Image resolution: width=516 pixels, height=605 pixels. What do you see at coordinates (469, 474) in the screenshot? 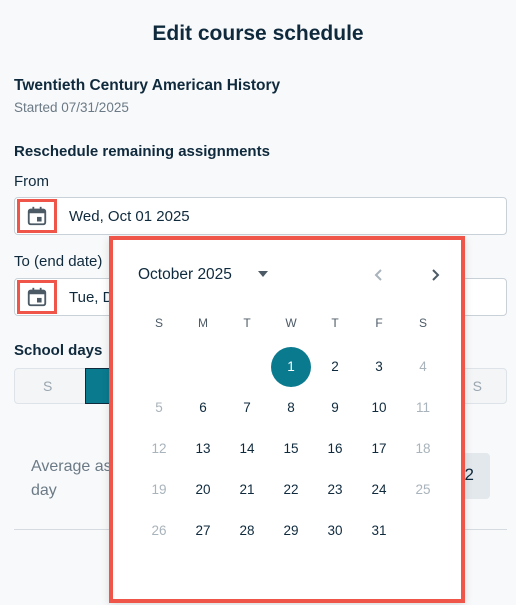
I see `average-value: 2` at bounding box center [469, 474].